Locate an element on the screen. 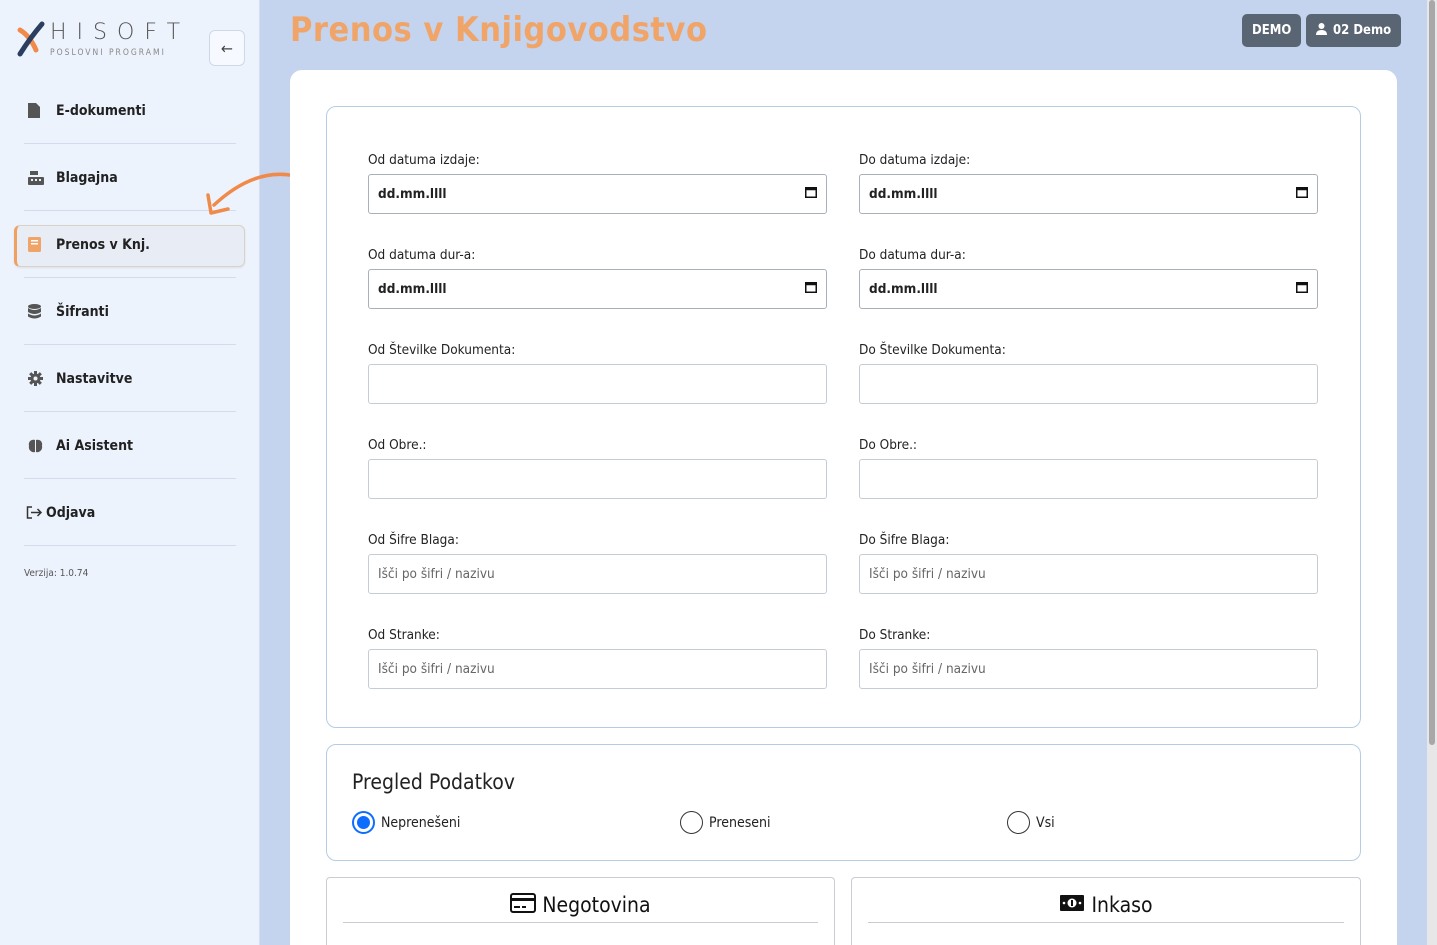 The width and height of the screenshot is (1437, 945). od-stranke-field: Od Stranke: Išči po šifri / nazivu is located at coordinates (597, 658).